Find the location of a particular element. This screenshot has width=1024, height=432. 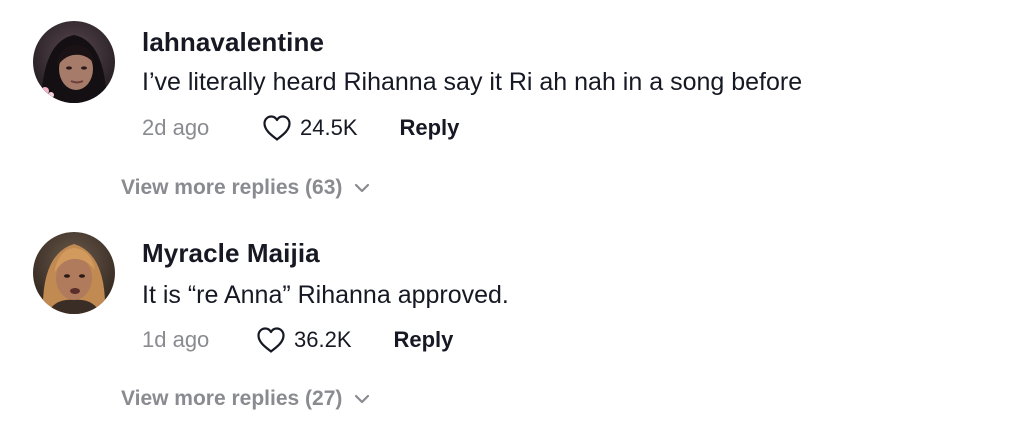

view-more-replies-label: View more replies (27) is located at coordinates (232, 398).